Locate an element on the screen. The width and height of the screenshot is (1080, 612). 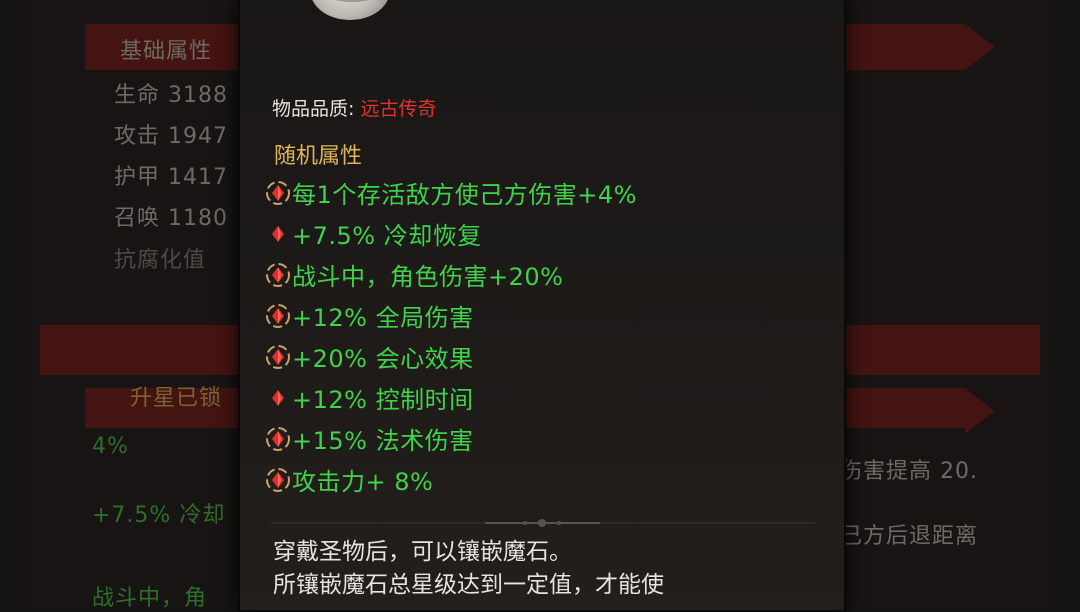
attribute-row: +7.5% 冷却恢复 is located at coordinates (450, 233).